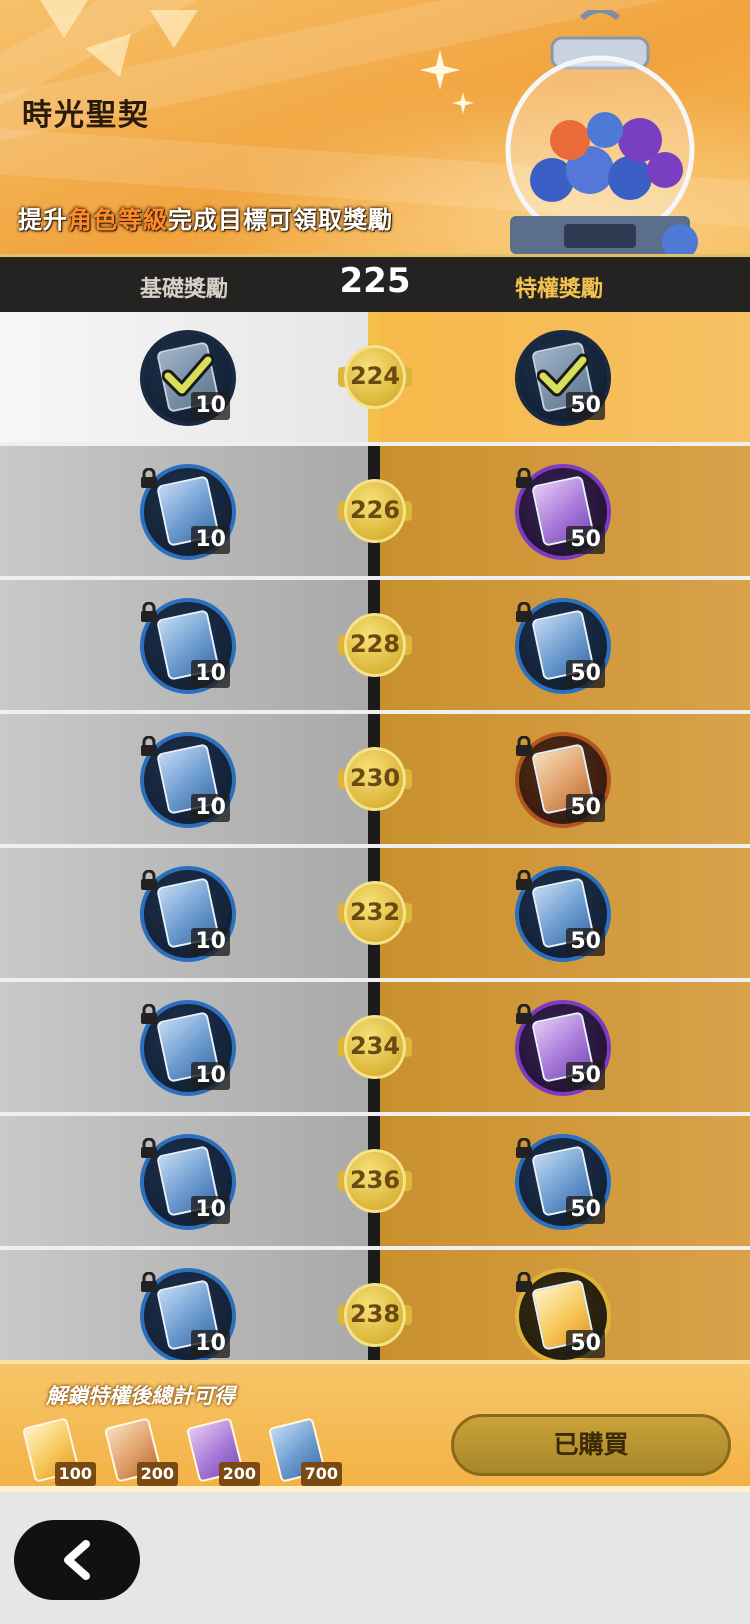 The width and height of the screenshot is (750, 1624). What do you see at coordinates (118, 220) in the screenshot?
I see `subtitle-highlight: 角色等級` at bounding box center [118, 220].